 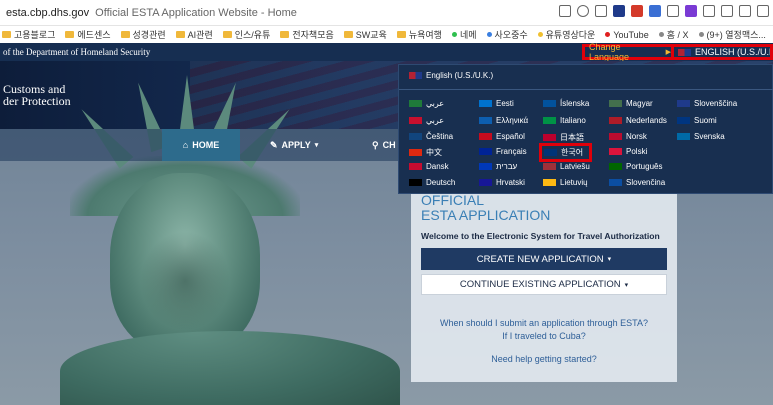 I want to click on bookmark-item: 에드센스, so click(x=88, y=34).